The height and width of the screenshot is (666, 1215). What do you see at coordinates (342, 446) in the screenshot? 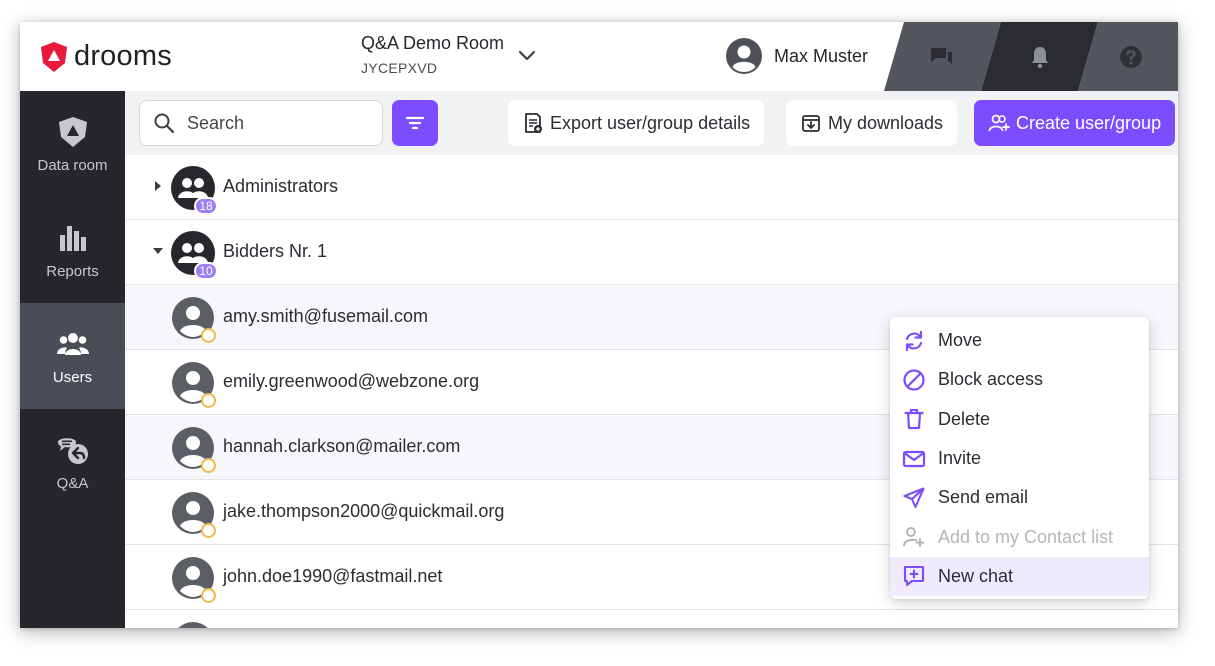
I see `user-email: hannah.clarkson@mailer.com` at bounding box center [342, 446].